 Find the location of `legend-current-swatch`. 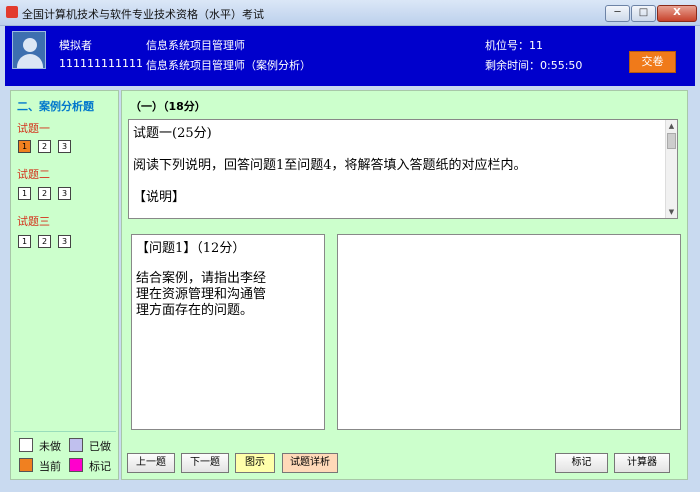

legend-current-swatch is located at coordinates (26, 465).